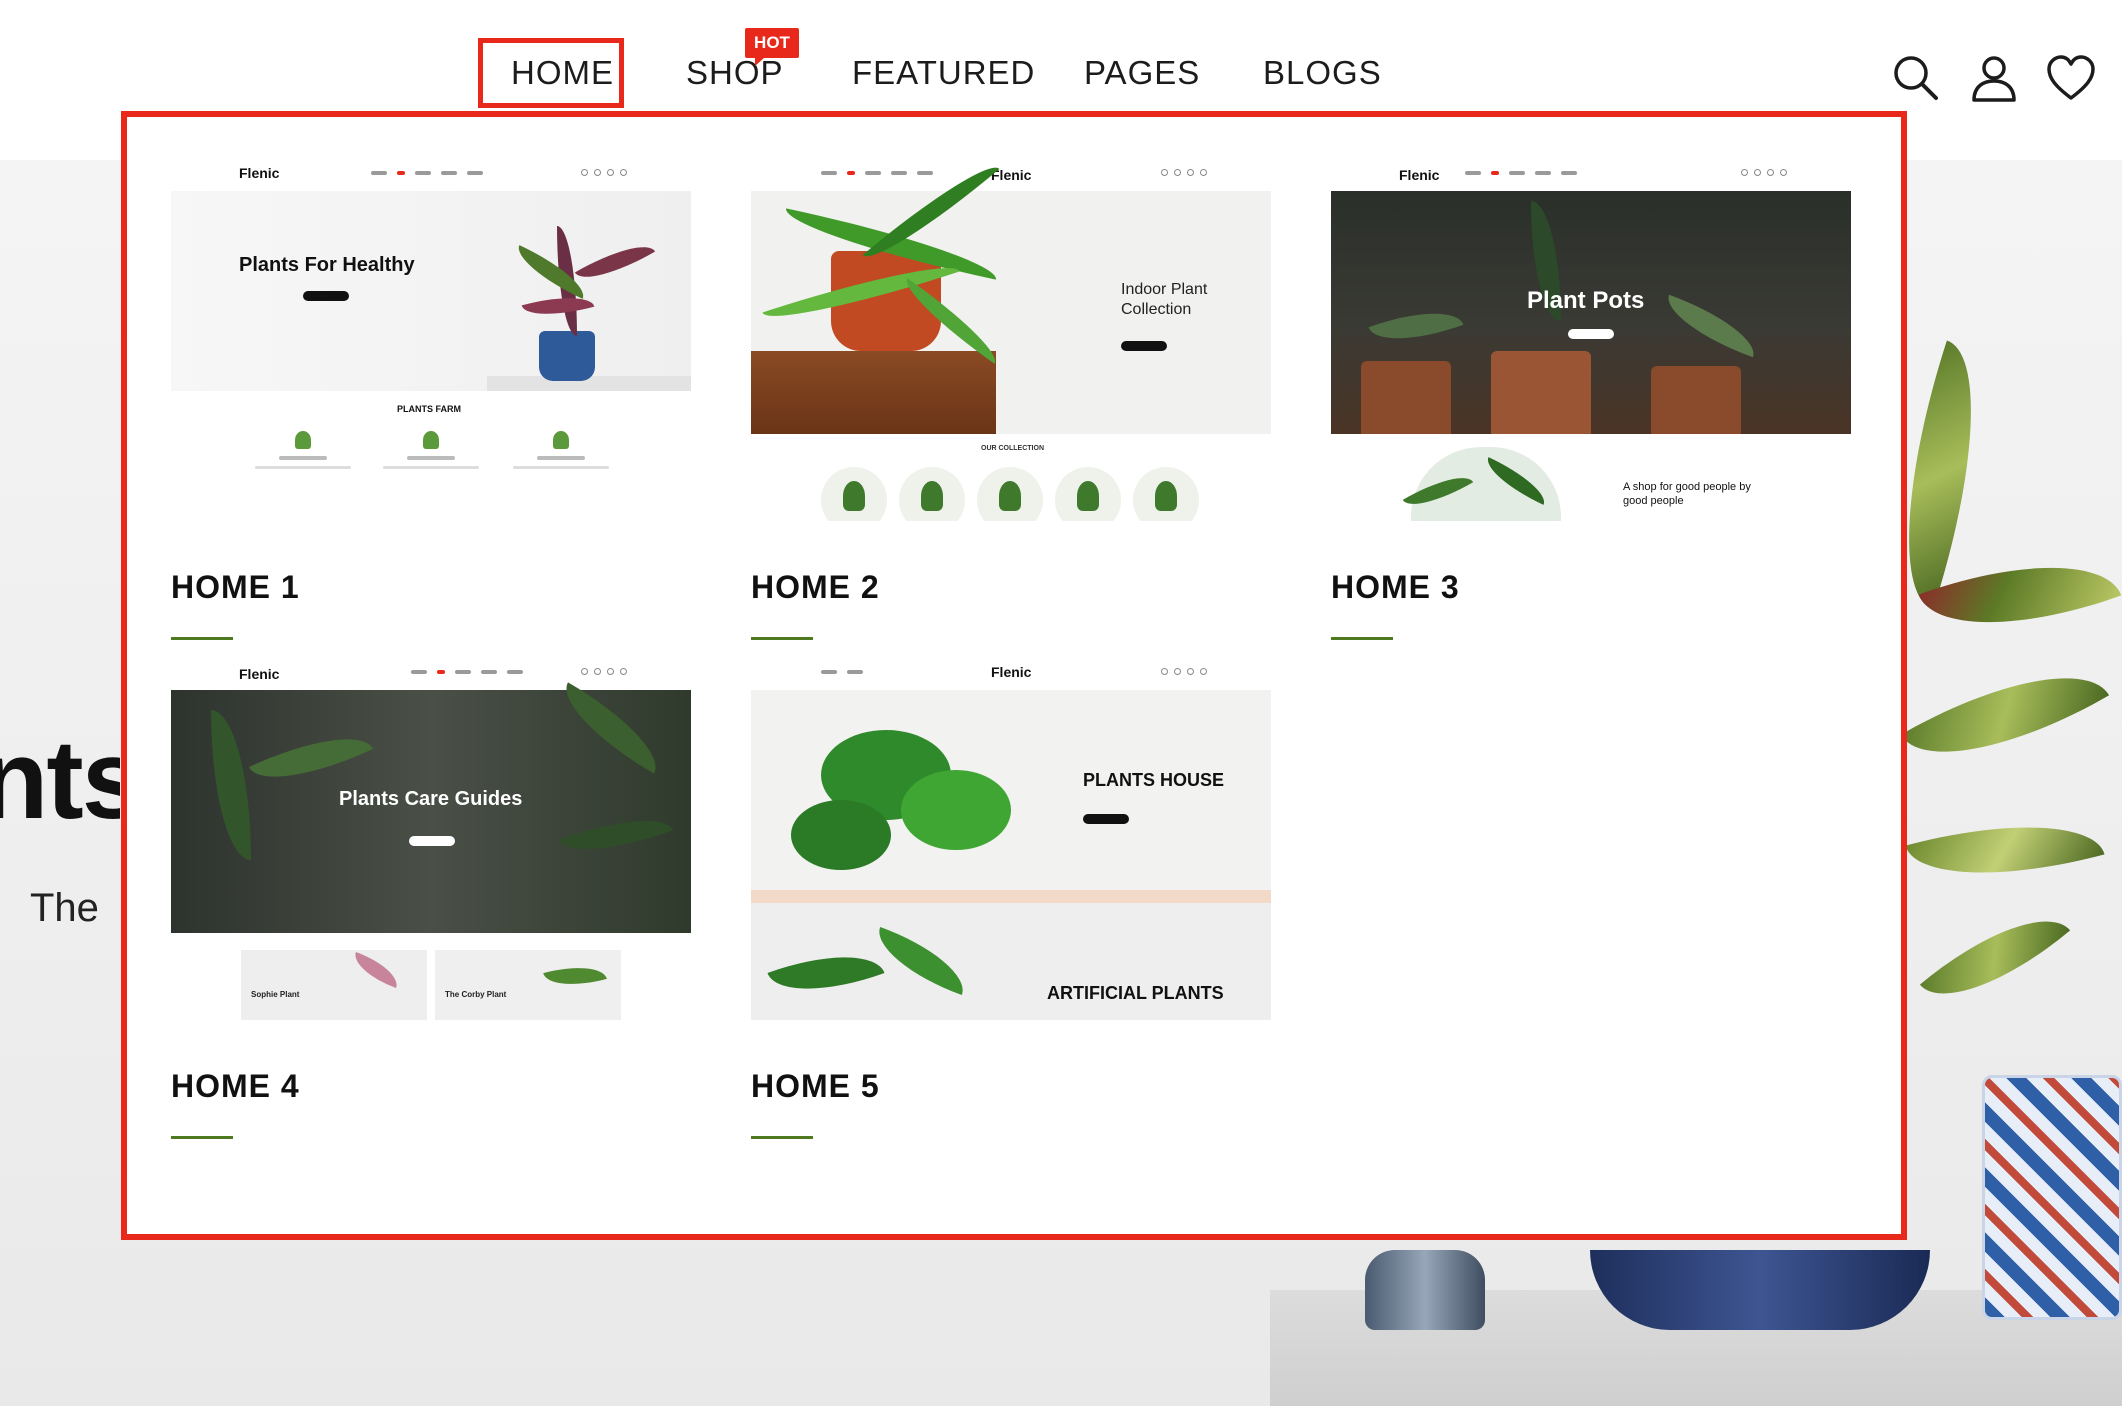 Image resolution: width=2122 pixels, height=1406 pixels. What do you see at coordinates (275, 994) in the screenshot?
I see `preview-item1: Sophie Plant` at bounding box center [275, 994].